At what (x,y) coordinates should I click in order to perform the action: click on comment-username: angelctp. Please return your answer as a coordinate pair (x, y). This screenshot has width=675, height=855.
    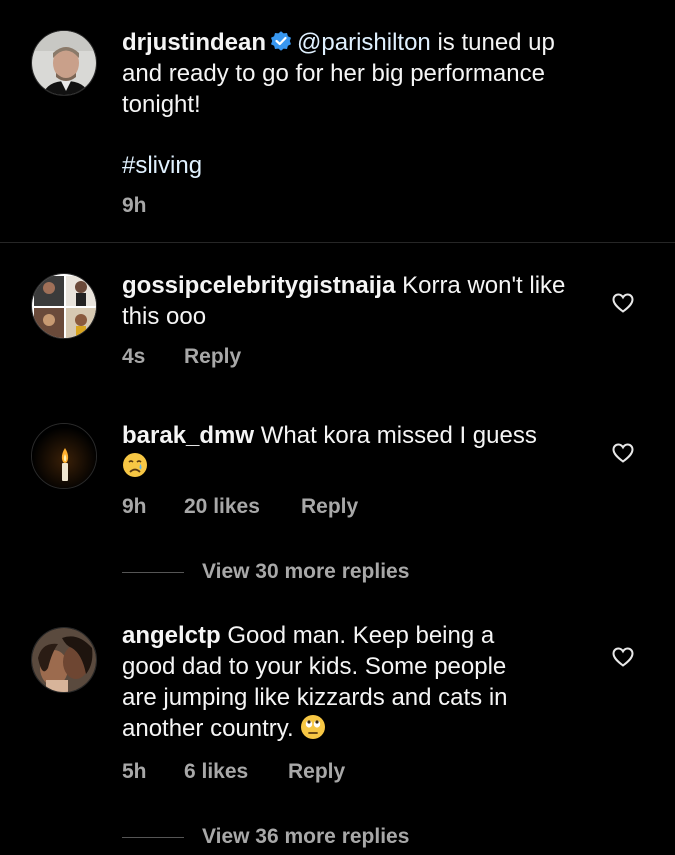
    Looking at the image, I should click on (171, 635).